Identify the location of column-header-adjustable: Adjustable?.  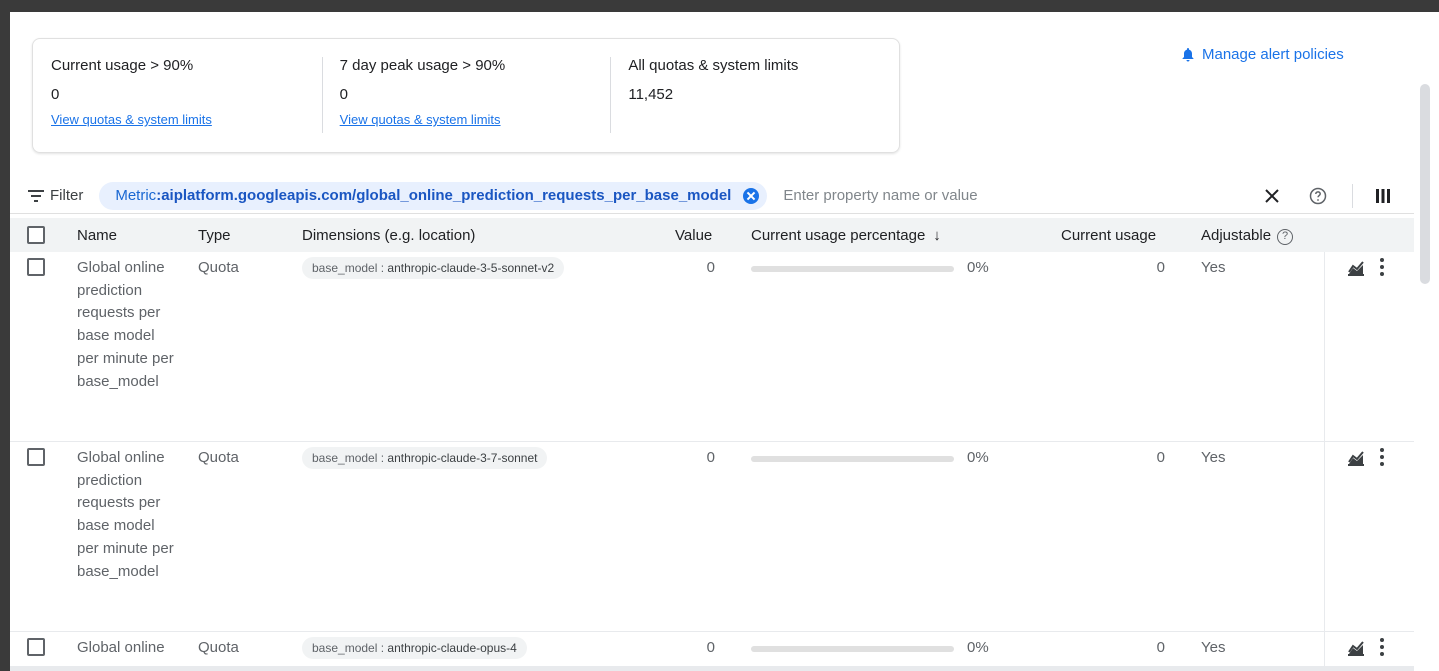
(1247, 236).